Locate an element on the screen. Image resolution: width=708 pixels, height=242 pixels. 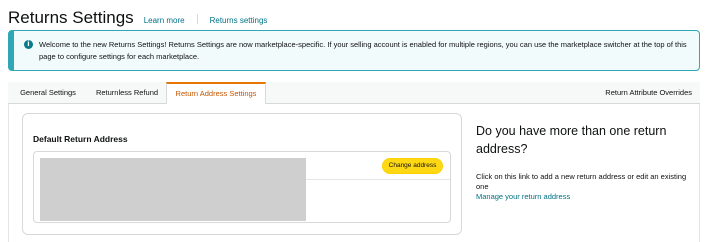
header-divider is located at coordinates (197, 19).